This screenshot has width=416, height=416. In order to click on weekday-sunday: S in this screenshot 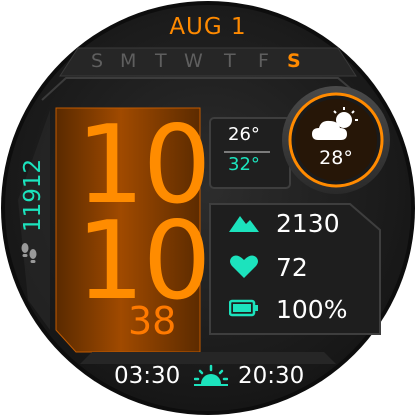, I will do `click(97, 61)`.